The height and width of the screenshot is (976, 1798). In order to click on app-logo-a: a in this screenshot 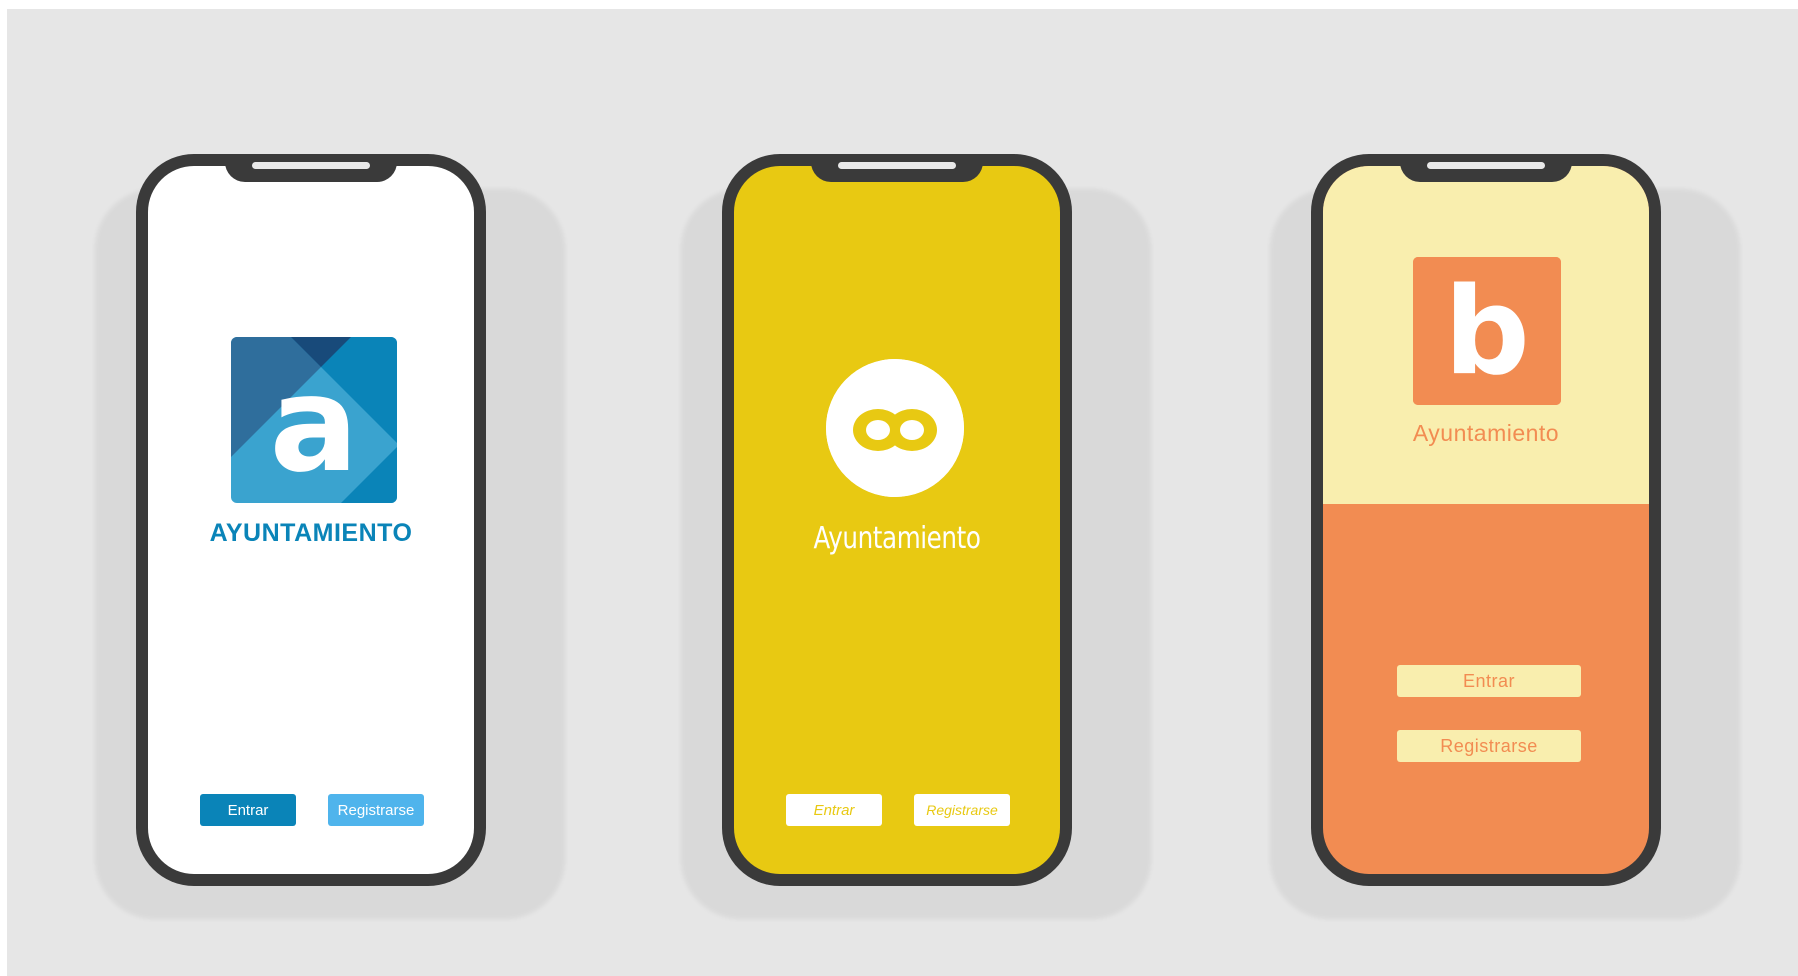, I will do `click(314, 420)`.